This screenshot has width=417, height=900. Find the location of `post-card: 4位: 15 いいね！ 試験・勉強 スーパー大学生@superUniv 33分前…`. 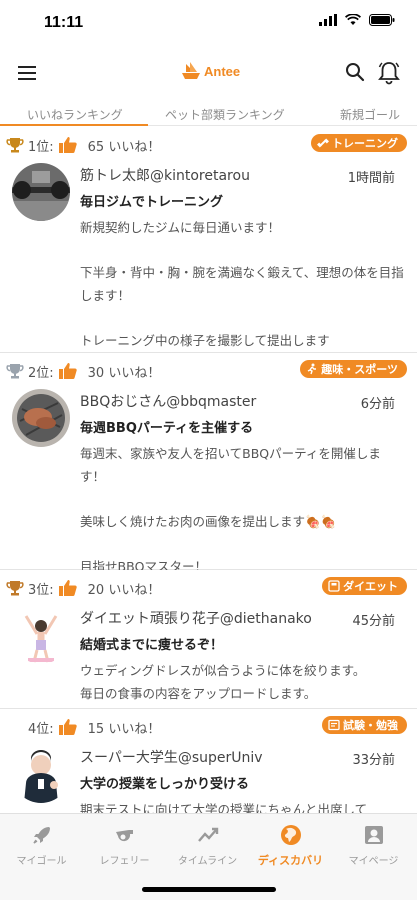

post-card: 4位: 15 いいね！ 試験・勉強 スーパー大学生@superUniv 33分前… is located at coordinates (208, 761).